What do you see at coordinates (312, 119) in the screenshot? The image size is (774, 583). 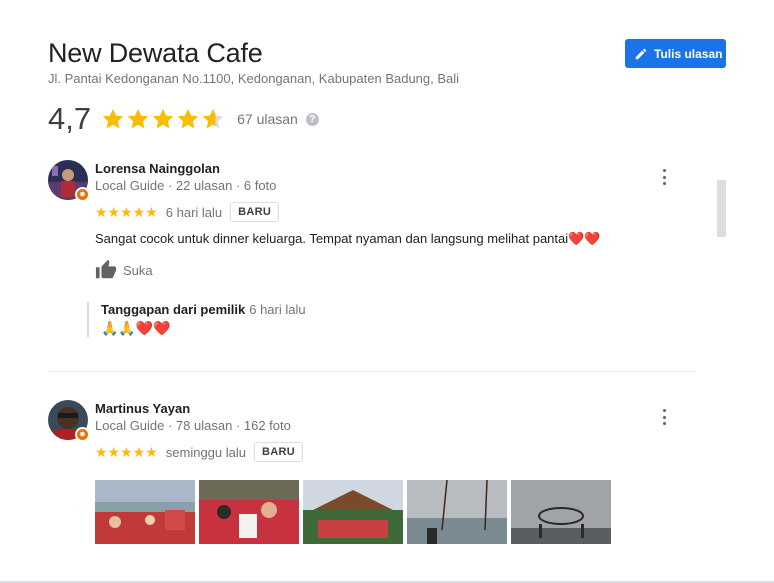 I see `help-icon: ?` at bounding box center [312, 119].